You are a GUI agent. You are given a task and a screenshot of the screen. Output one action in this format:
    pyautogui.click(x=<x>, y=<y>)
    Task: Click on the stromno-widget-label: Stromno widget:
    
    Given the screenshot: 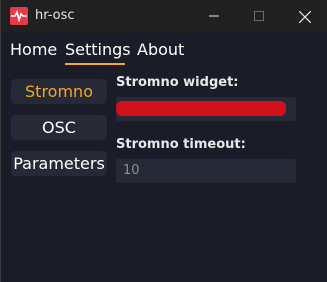 What is the action you would take?
    pyautogui.click(x=177, y=82)
    